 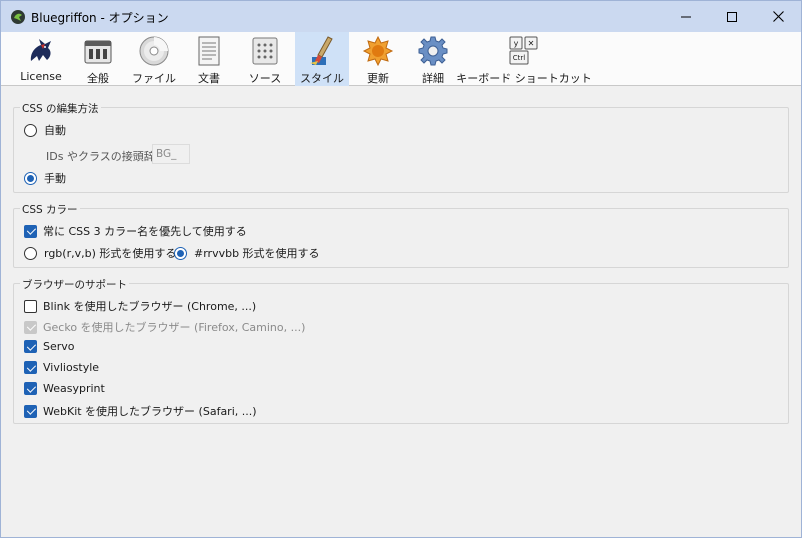 I want to click on css-edit-manual-option: 手動, so click(x=45, y=178).